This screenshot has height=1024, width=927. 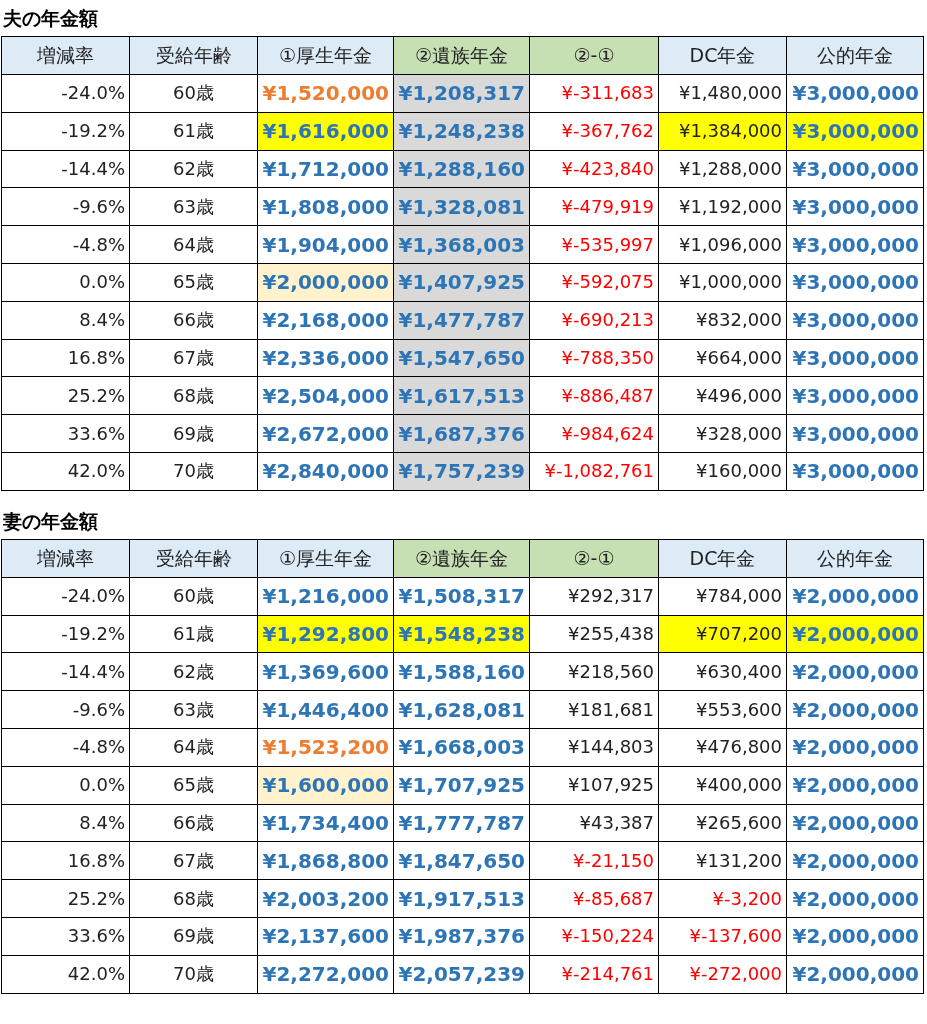 What do you see at coordinates (594, 823) in the screenshot?
I see `table-cell: ¥43,387` at bounding box center [594, 823].